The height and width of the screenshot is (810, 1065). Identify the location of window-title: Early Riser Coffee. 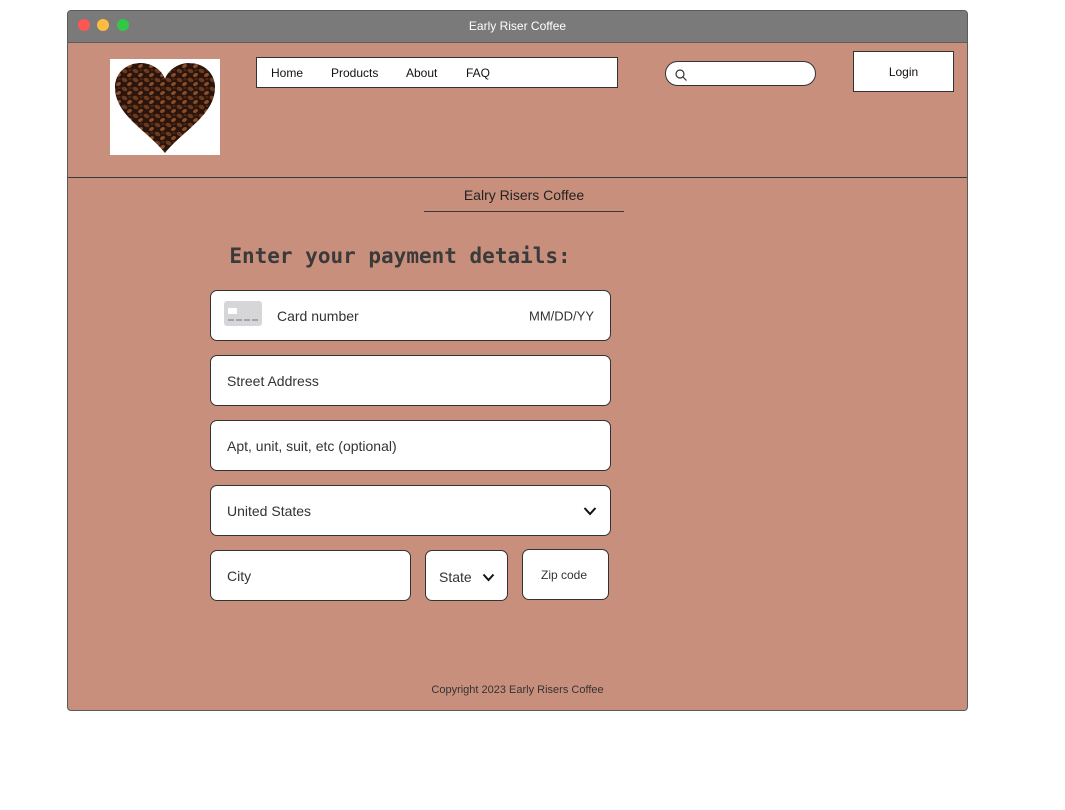
(517, 26).